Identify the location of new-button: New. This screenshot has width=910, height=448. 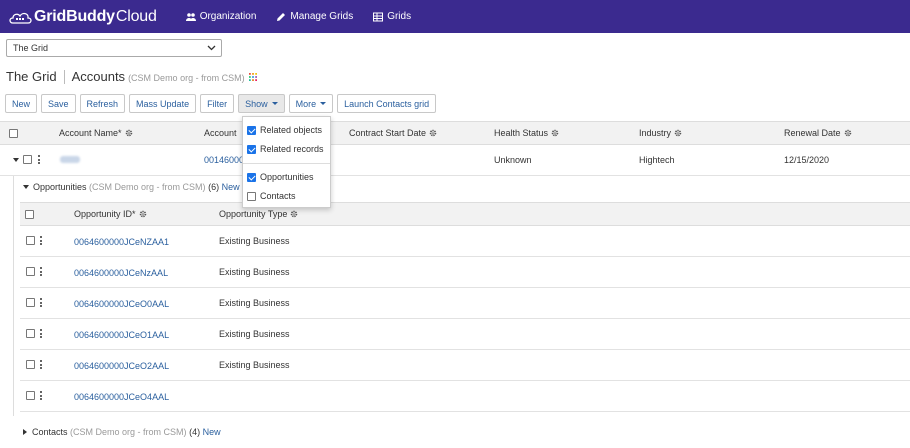
(21, 103).